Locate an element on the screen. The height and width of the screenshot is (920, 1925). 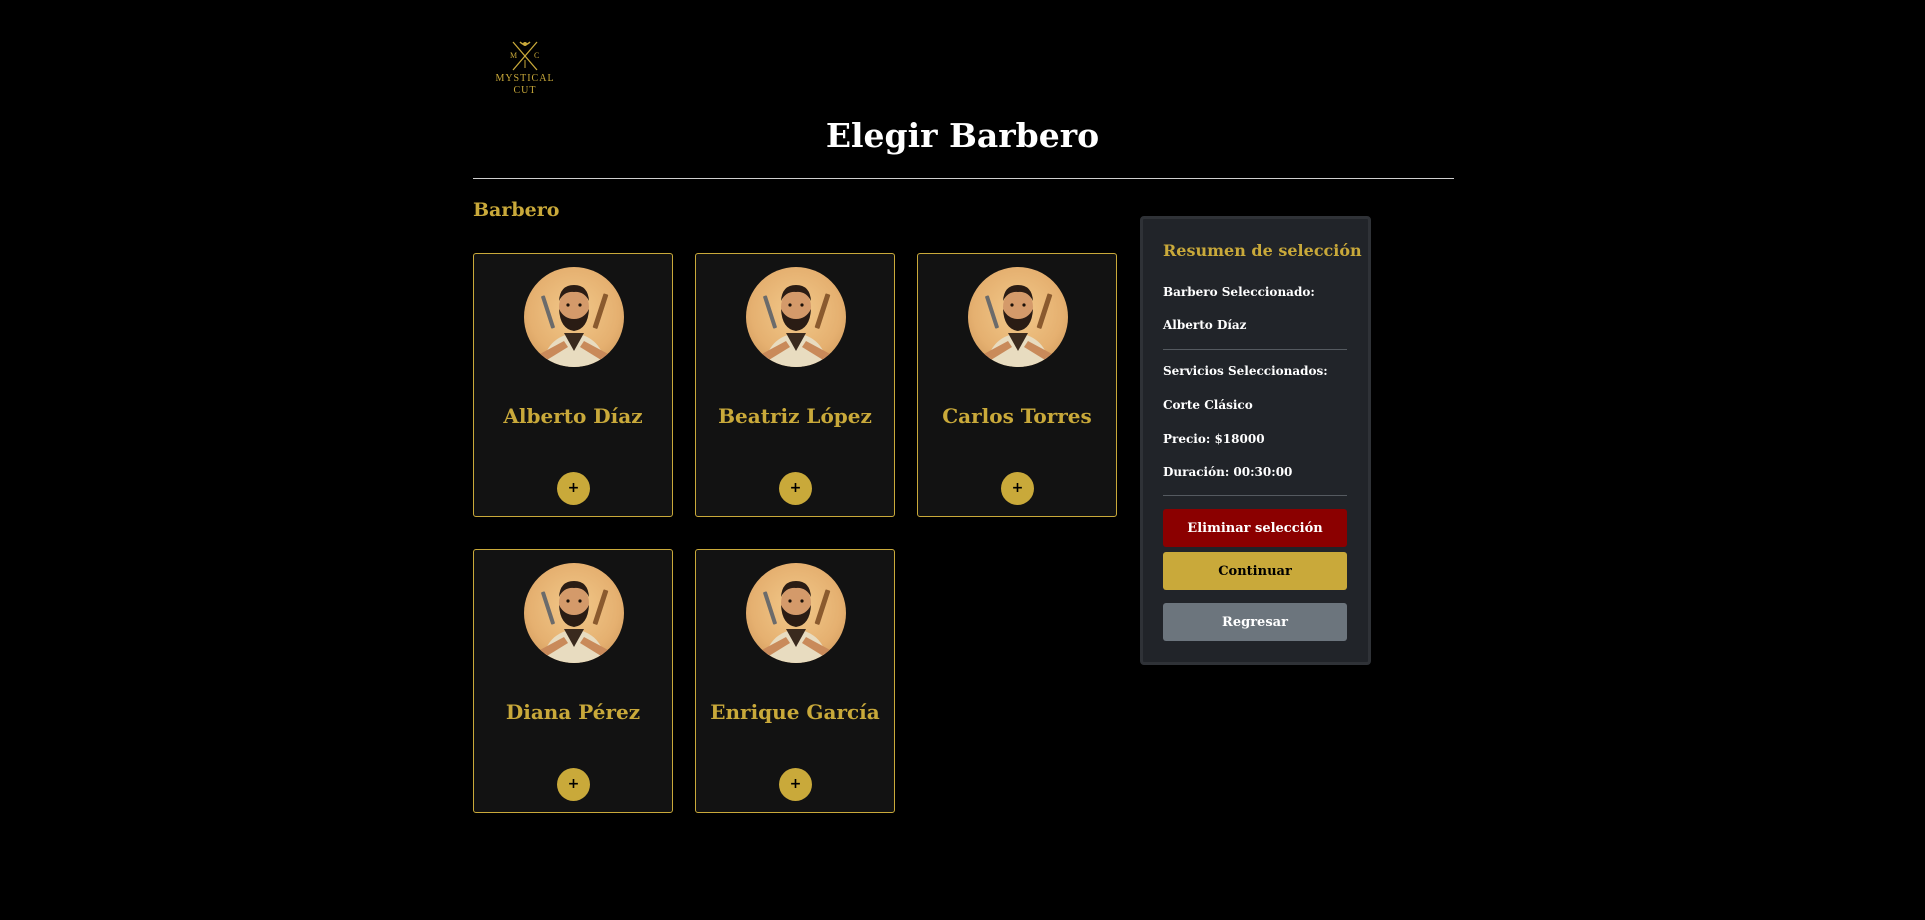
barber-name: Alberto Díaz is located at coordinates (573, 416).